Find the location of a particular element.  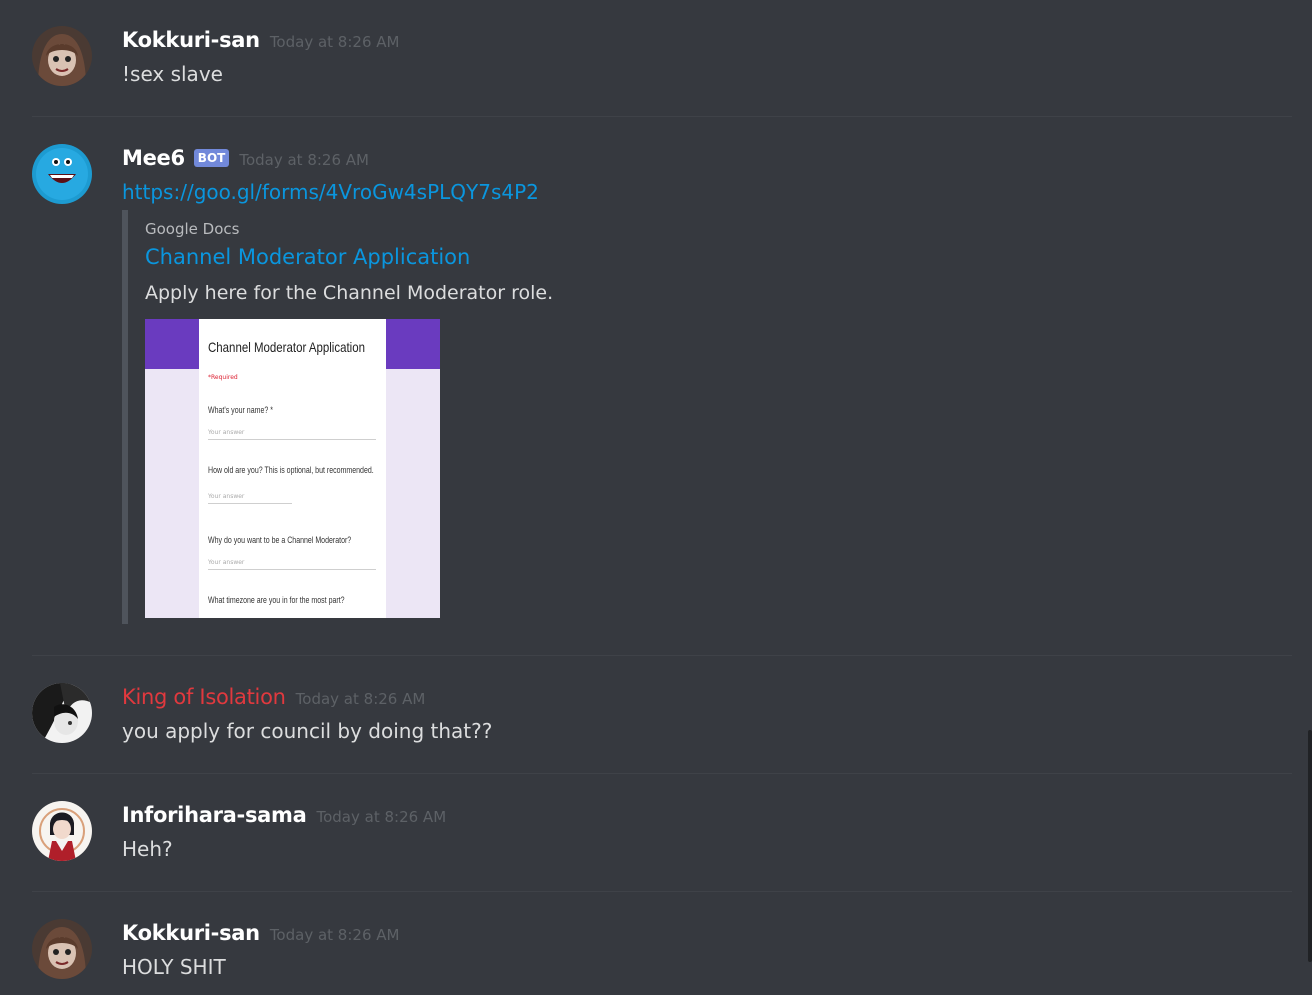

username: Kokkuri-san is located at coordinates (191, 933).